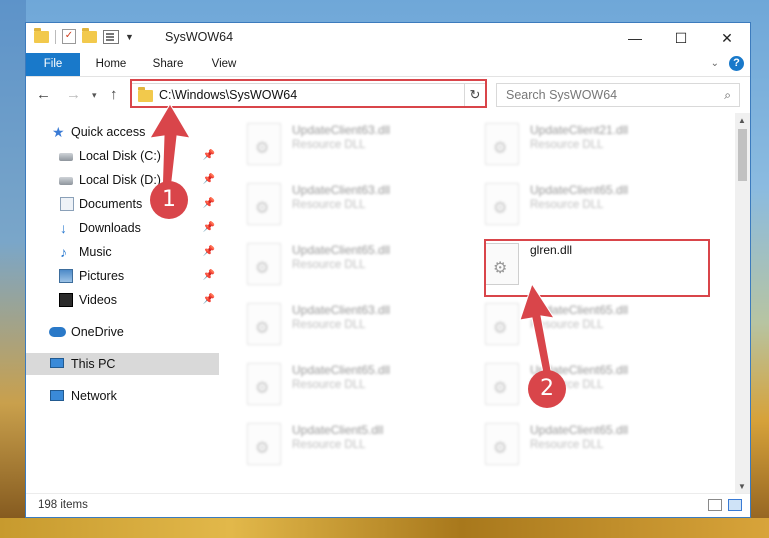 The width and height of the screenshot is (769, 538). I want to click on step1-badge: 1, so click(169, 200).